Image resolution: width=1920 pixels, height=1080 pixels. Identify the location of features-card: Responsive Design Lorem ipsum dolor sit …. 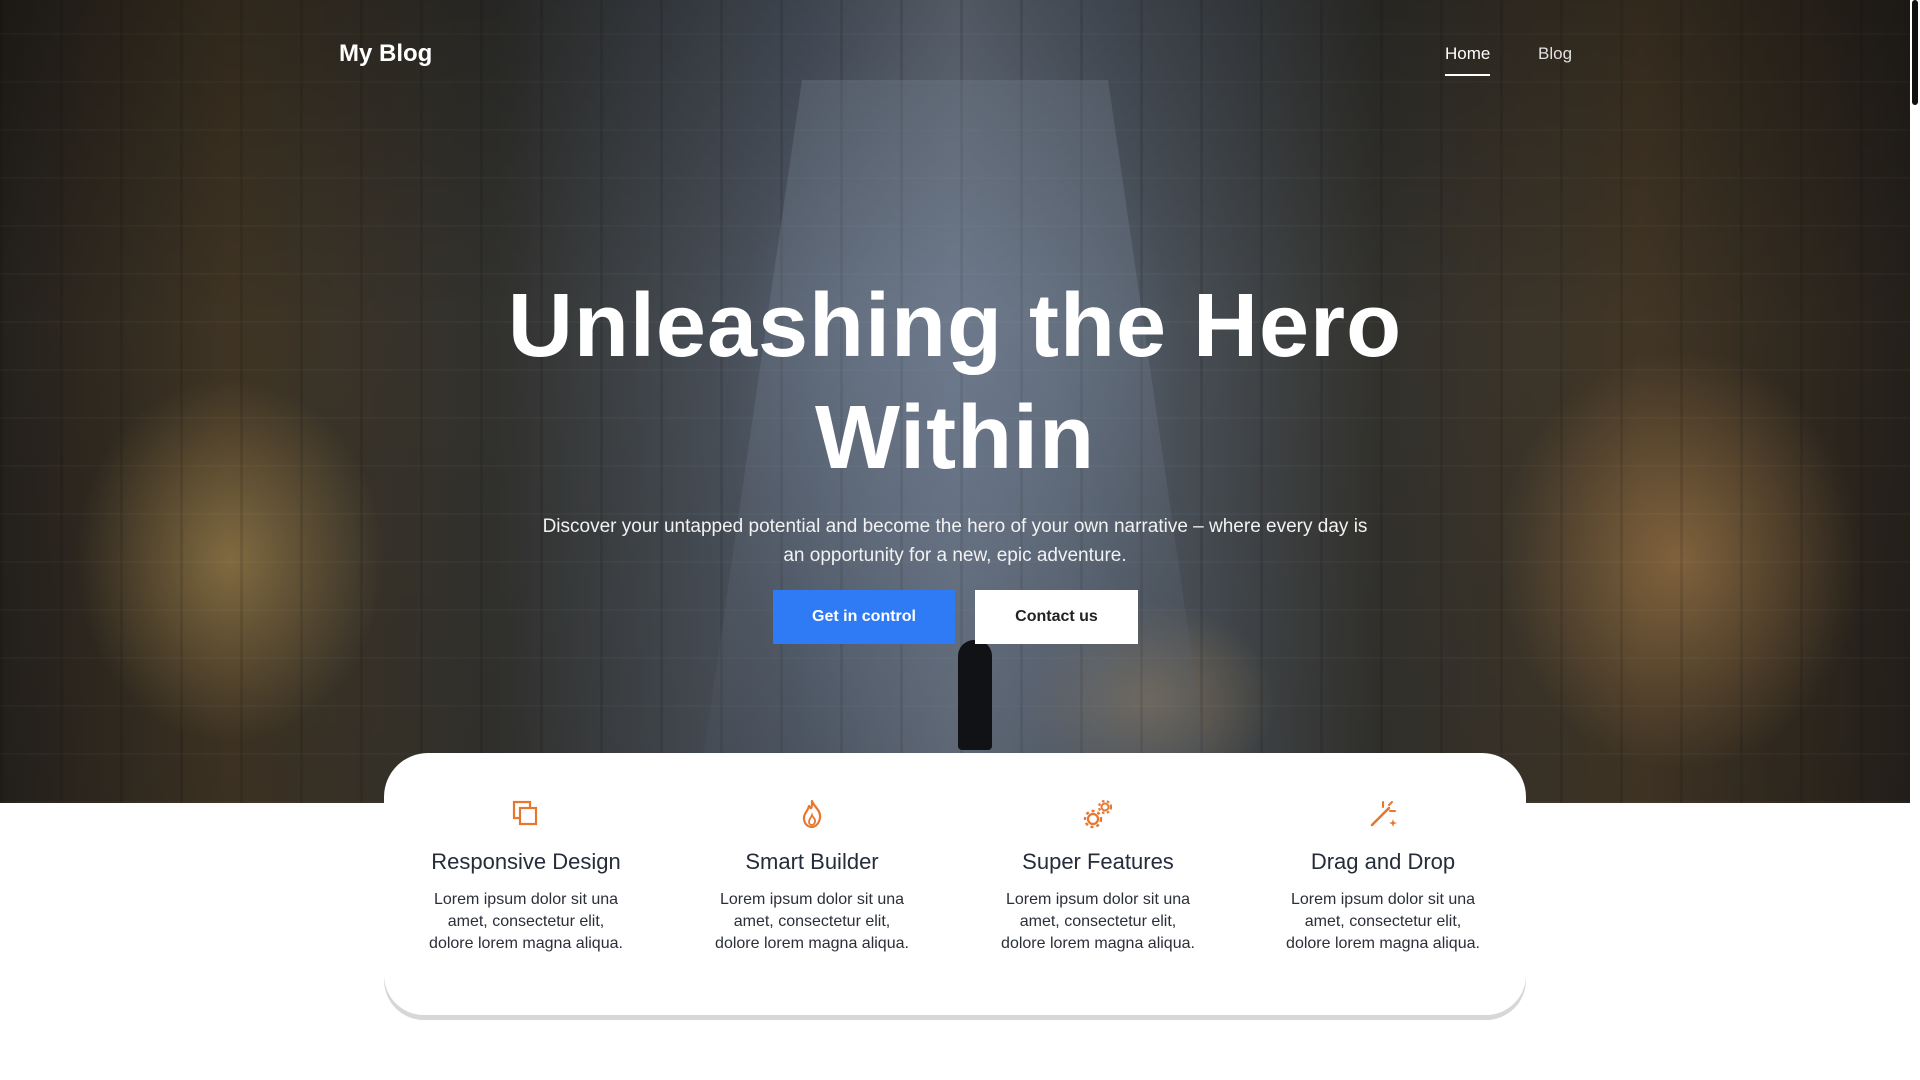
(955, 884).